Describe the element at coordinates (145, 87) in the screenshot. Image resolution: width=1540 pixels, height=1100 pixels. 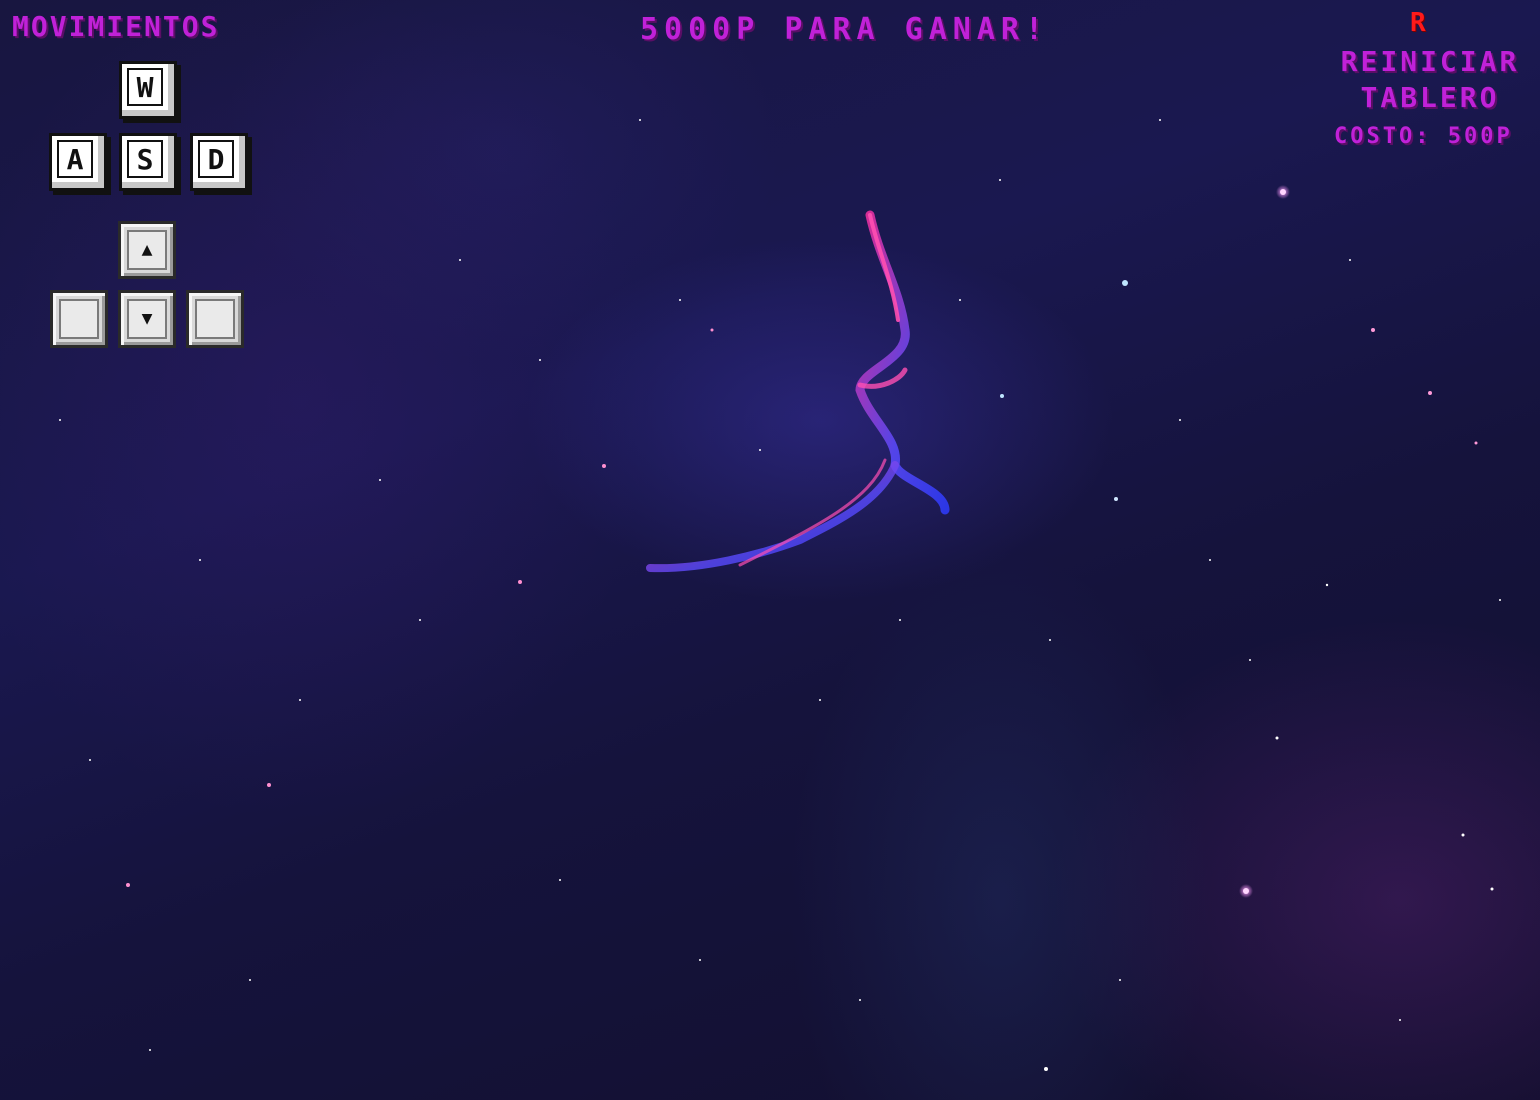
I see `key-w-label: W` at that location.